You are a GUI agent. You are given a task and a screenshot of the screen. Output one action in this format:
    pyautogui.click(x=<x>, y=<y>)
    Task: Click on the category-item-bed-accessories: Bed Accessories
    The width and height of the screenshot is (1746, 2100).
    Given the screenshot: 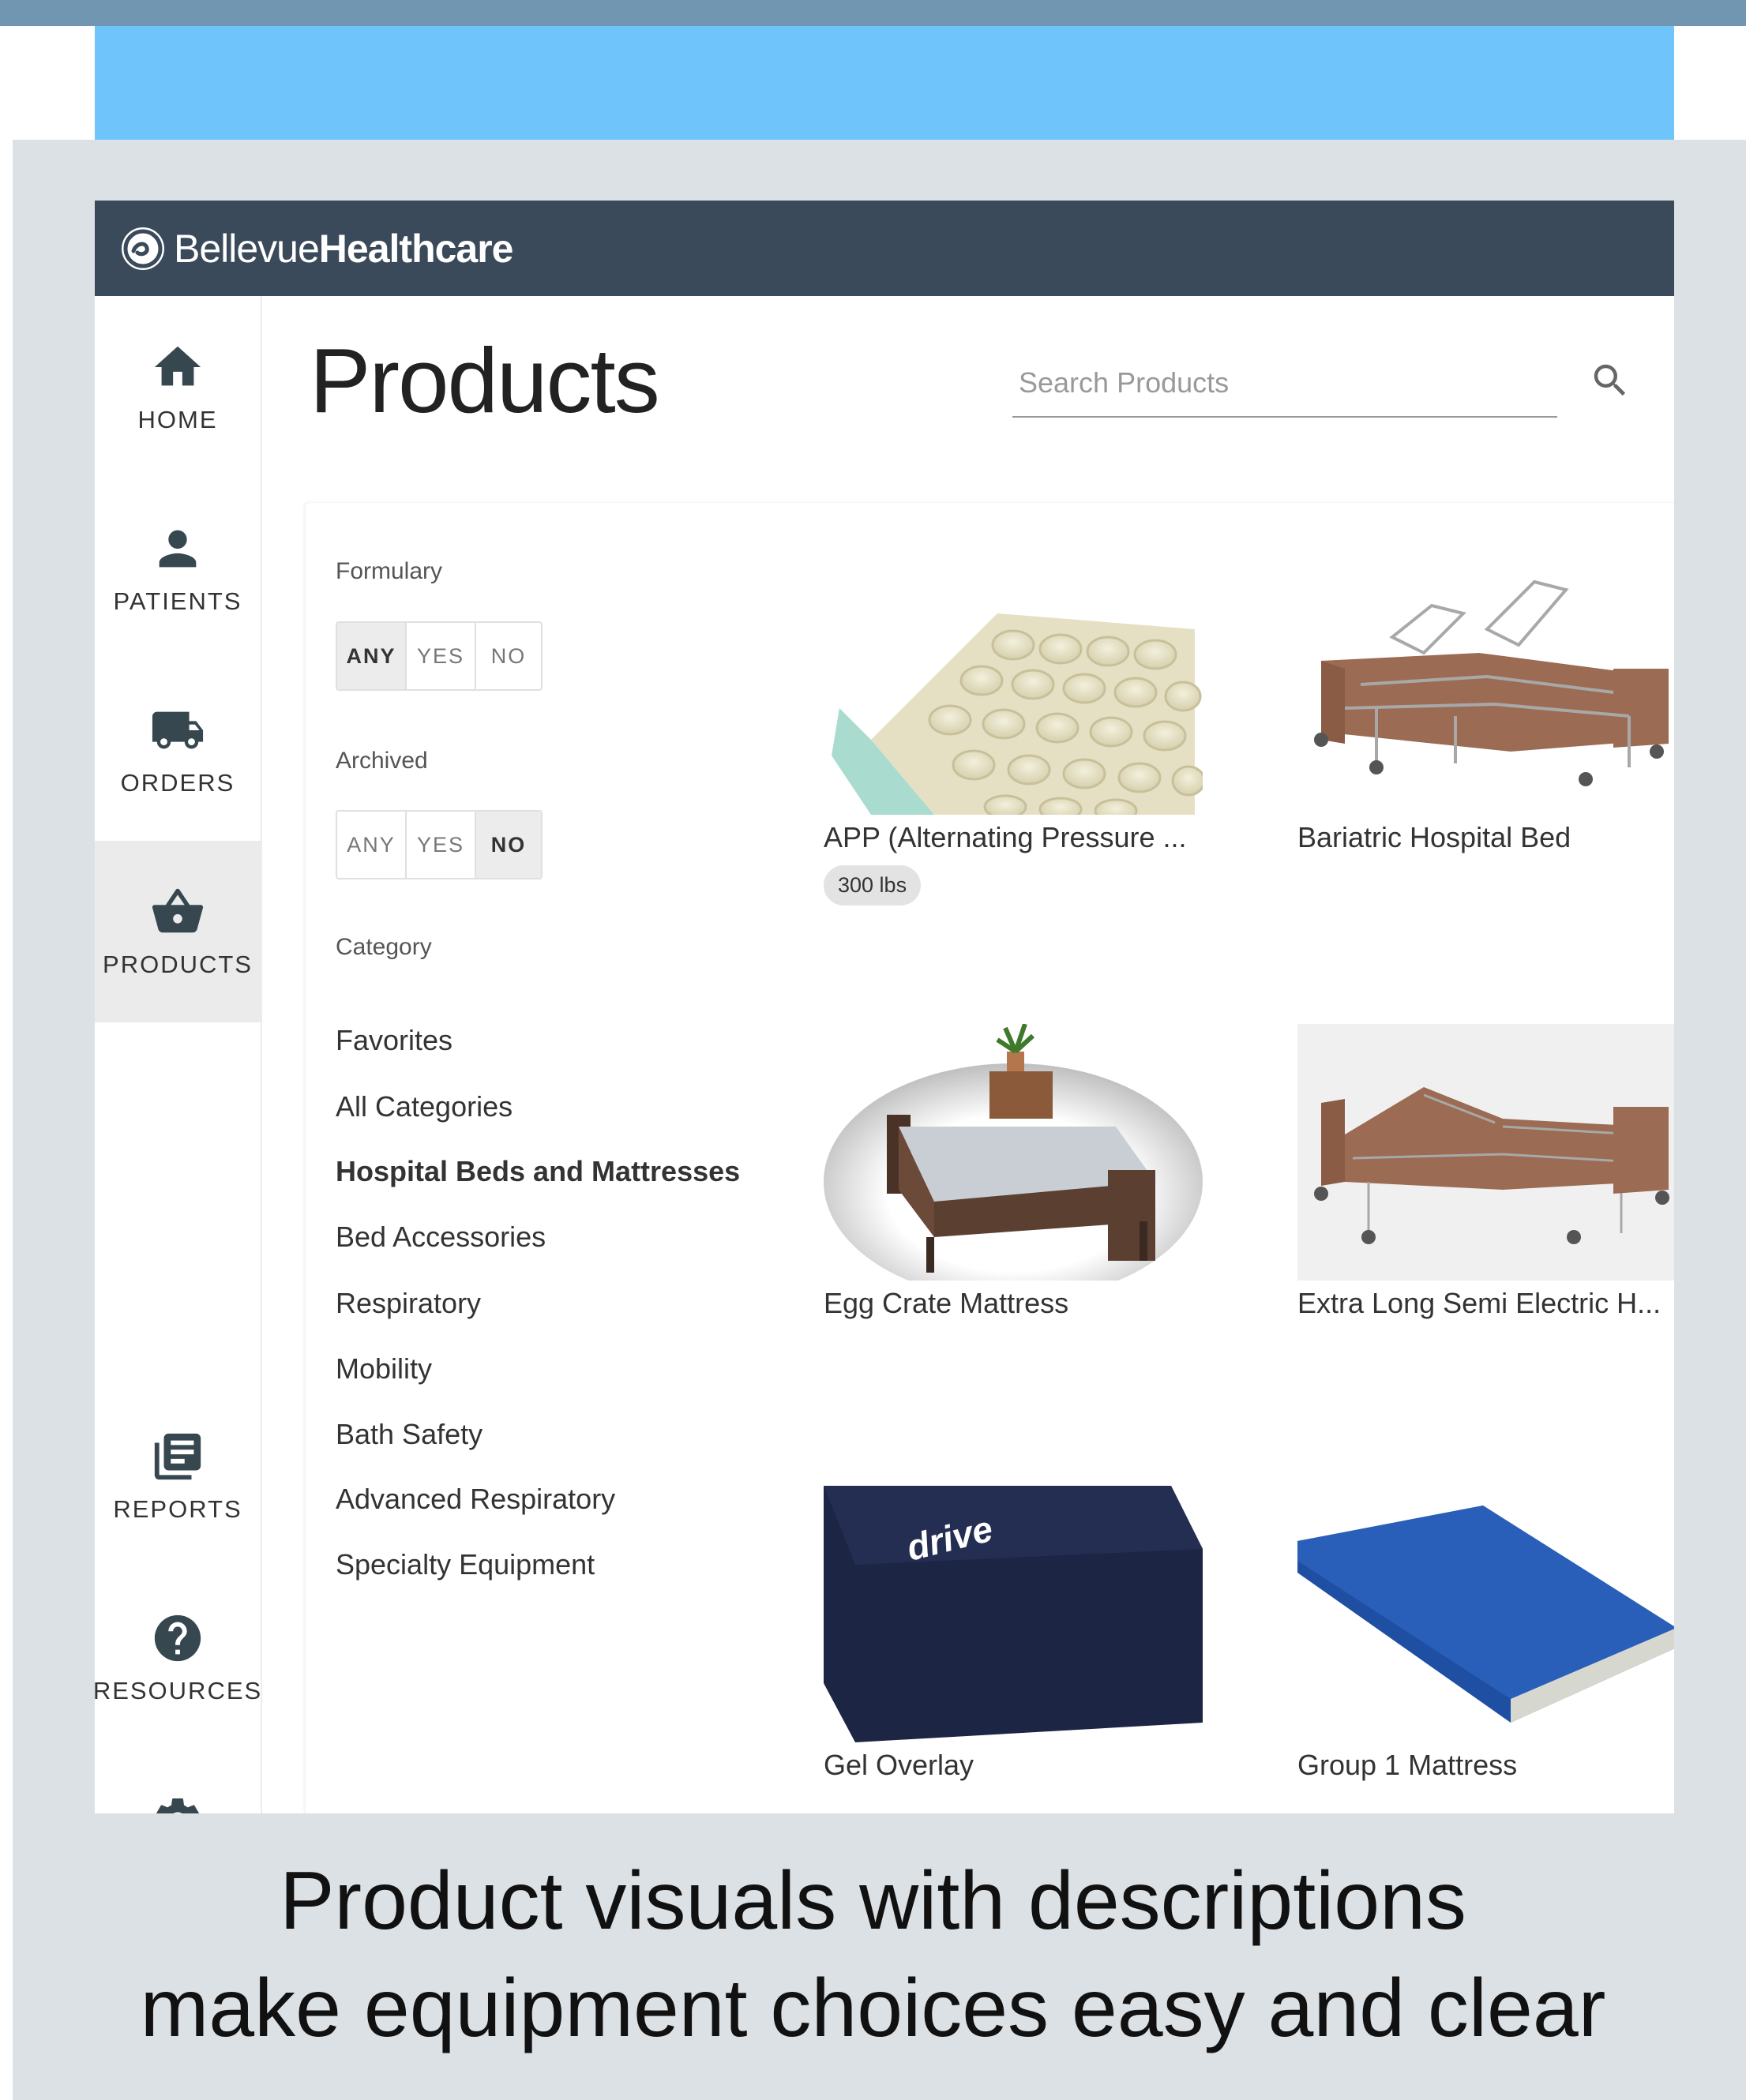 What is the action you would take?
    pyautogui.click(x=441, y=1237)
    